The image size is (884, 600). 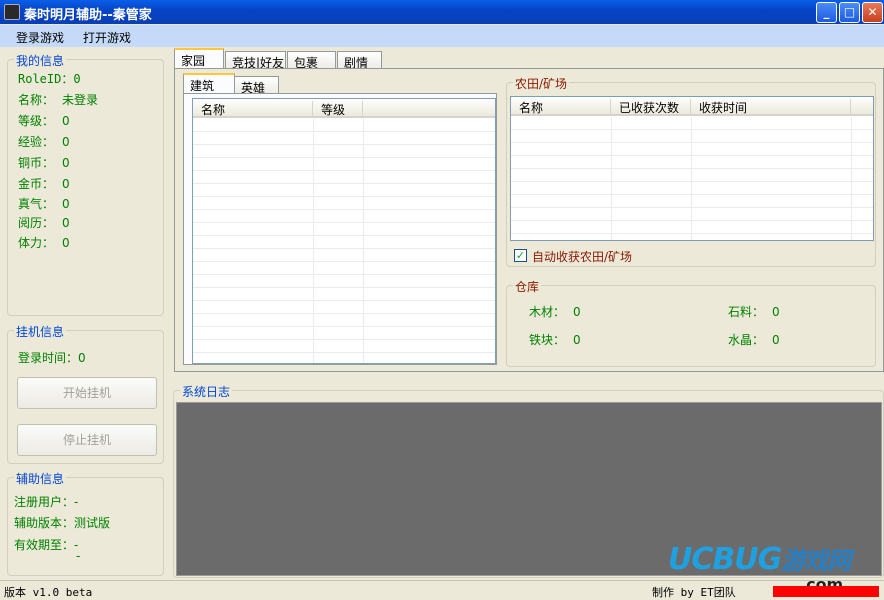 What do you see at coordinates (49, 79) in the screenshot?
I see `roleid-field: RoleID：0` at bounding box center [49, 79].